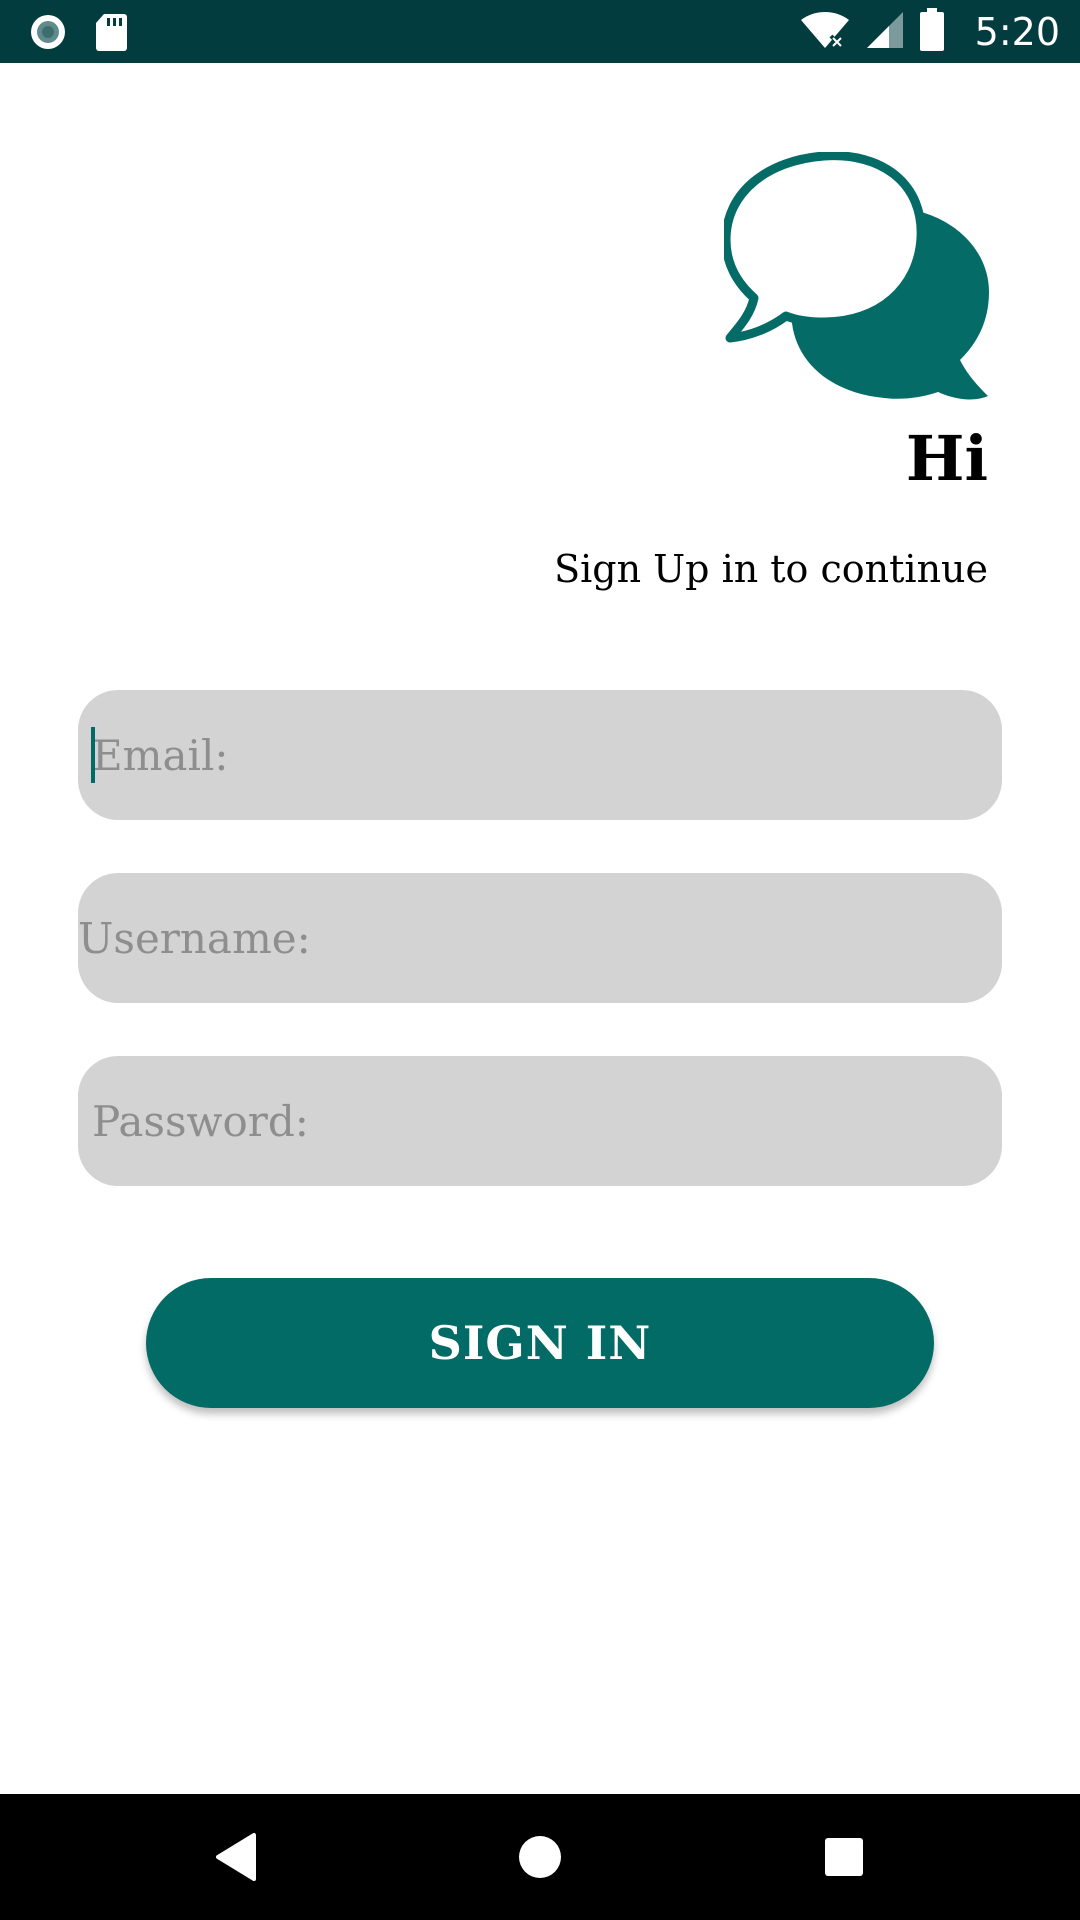  What do you see at coordinates (855, 278) in the screenshot?
I see `chat-bubbles-icon` at bounding box center [855, 278].